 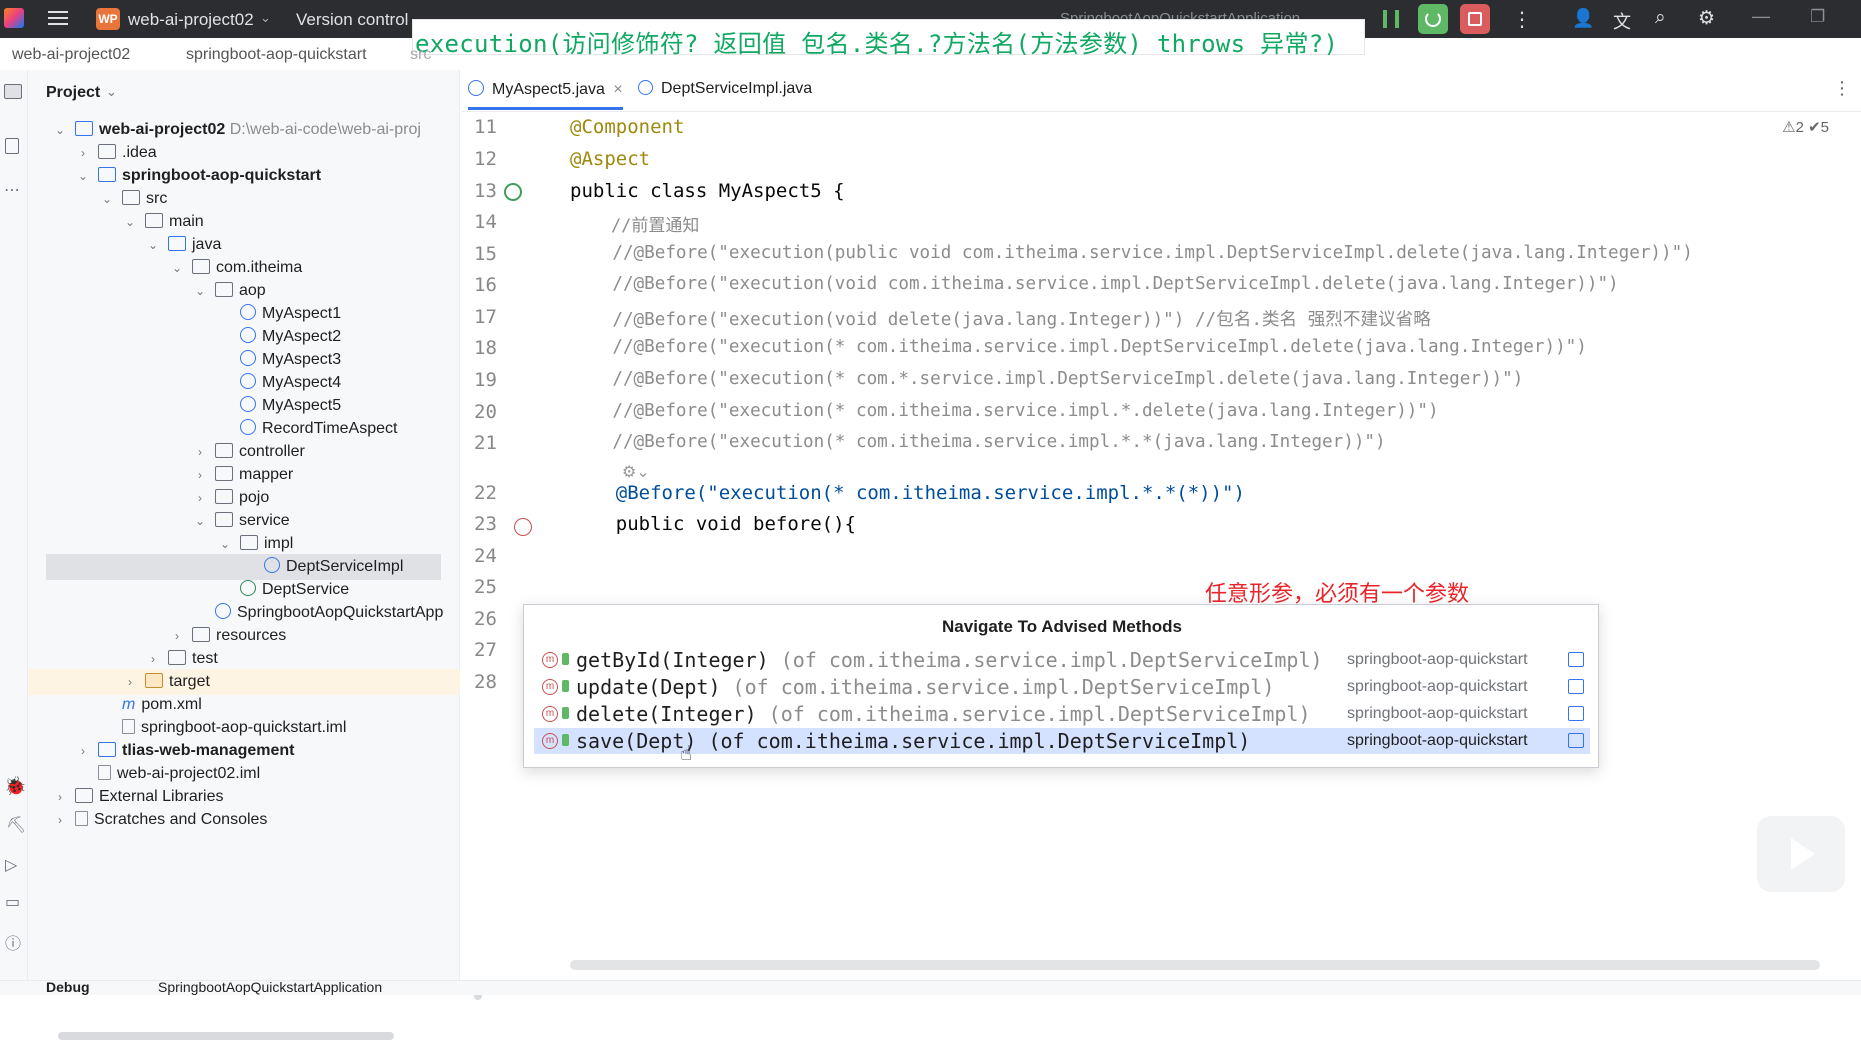 I want to click on module-folder-icon, so click(x=1576, y=740).